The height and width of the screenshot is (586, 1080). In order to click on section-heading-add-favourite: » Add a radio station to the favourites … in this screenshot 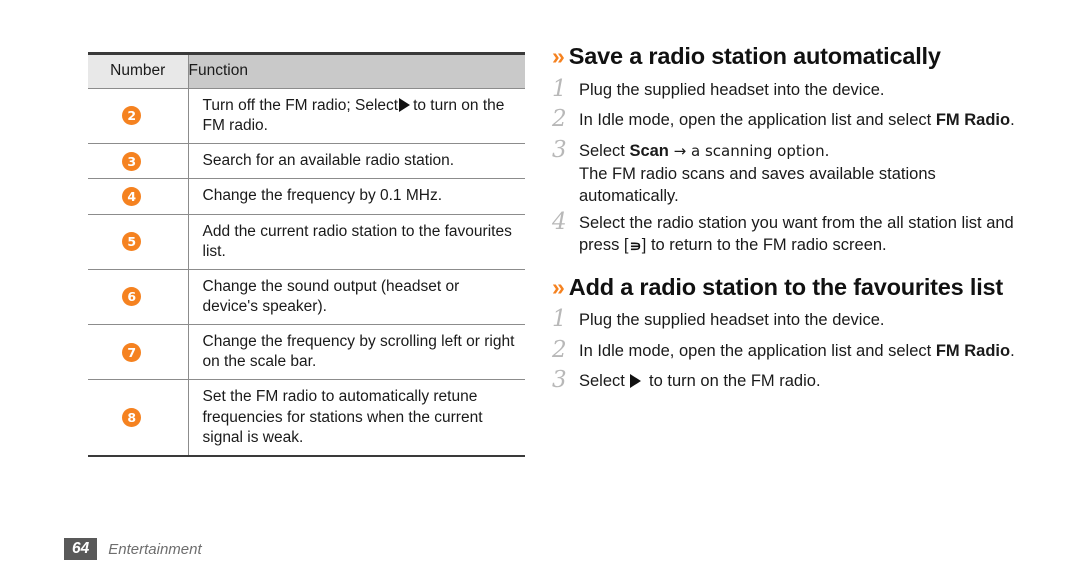, I will do `click(788, 287)`.